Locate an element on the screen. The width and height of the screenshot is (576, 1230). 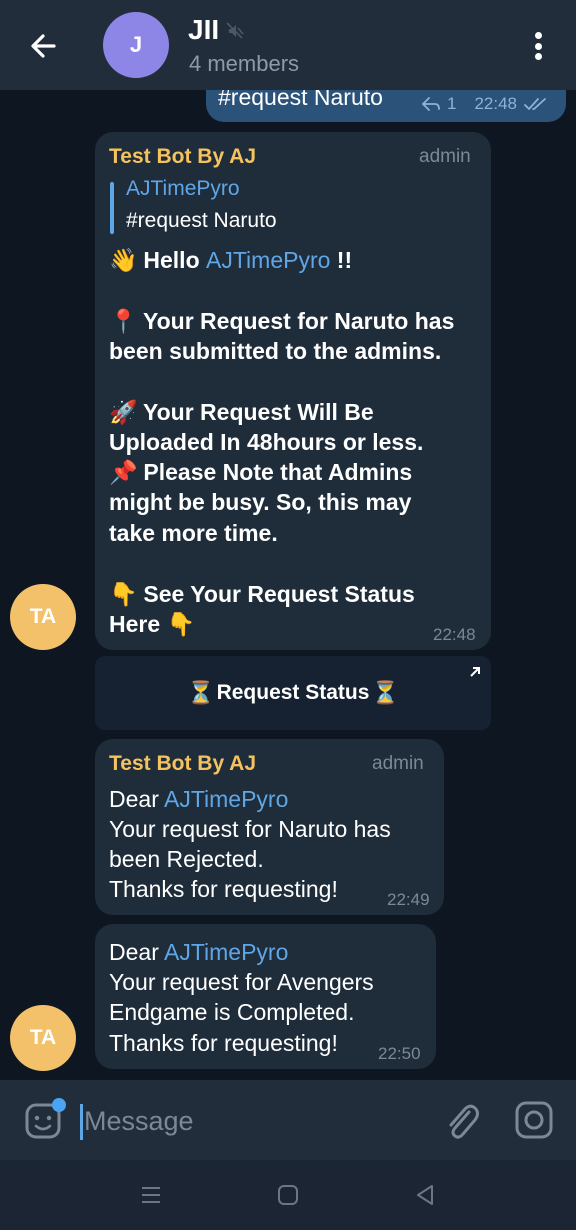
arrow-left-icon is located at coordinates (43, 46).